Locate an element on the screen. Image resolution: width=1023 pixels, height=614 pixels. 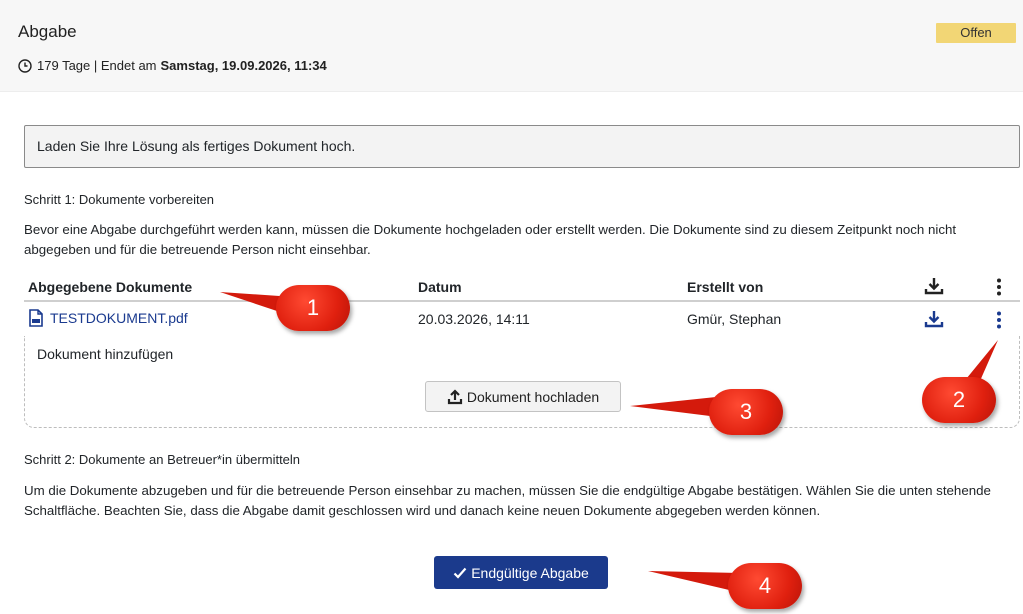
annotation-marker-4: 4 is located at coordinates (765, 586).